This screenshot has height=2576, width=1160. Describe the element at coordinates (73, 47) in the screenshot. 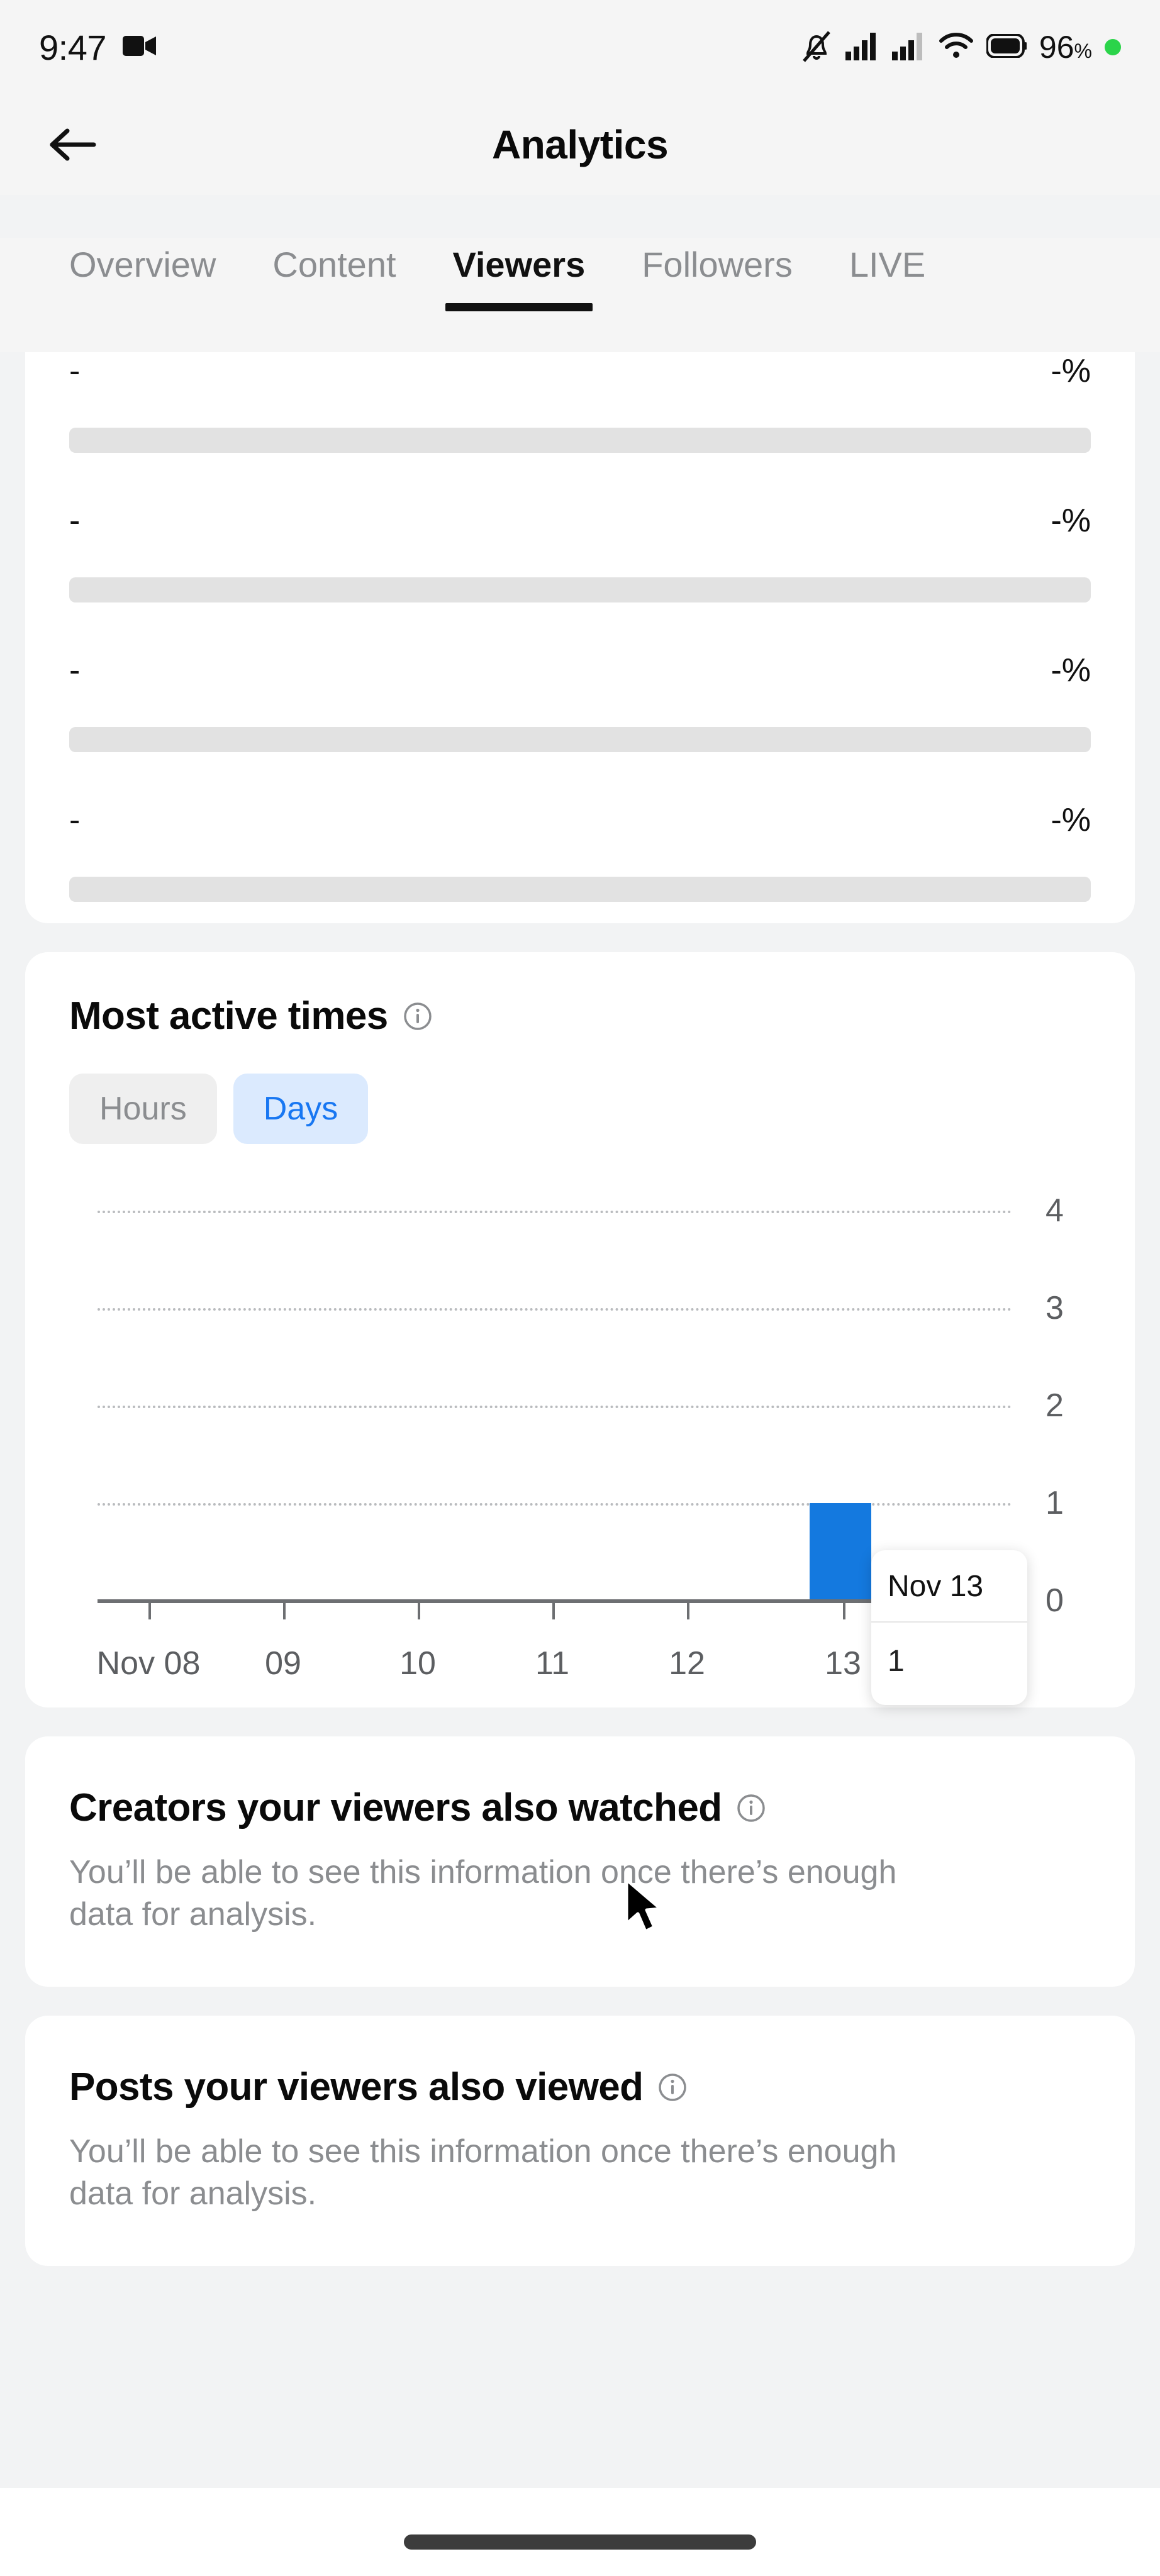

I see `status-time: 9:47` at that location.